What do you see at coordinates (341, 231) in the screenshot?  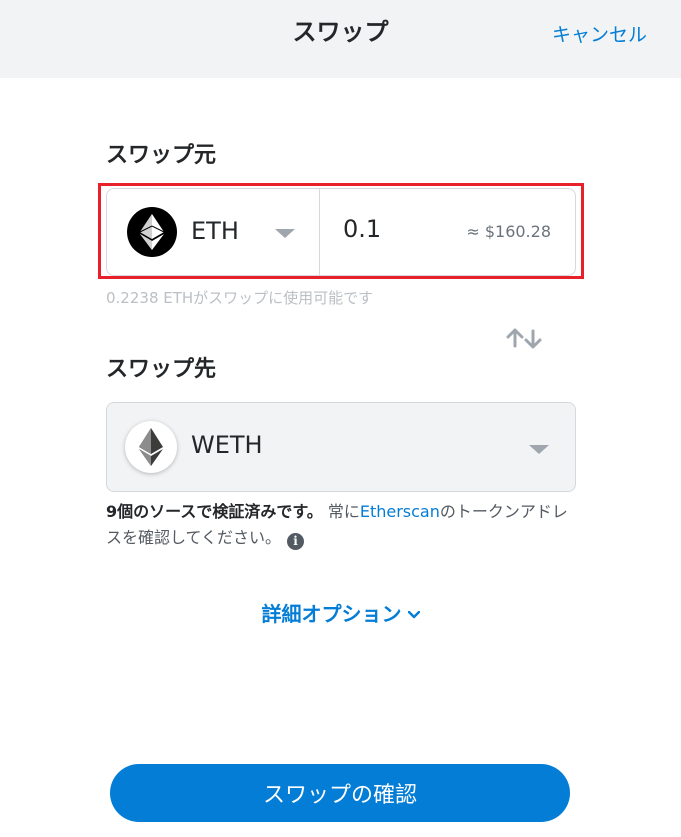 I see `highlight-box` at bounding box center [341, 231].